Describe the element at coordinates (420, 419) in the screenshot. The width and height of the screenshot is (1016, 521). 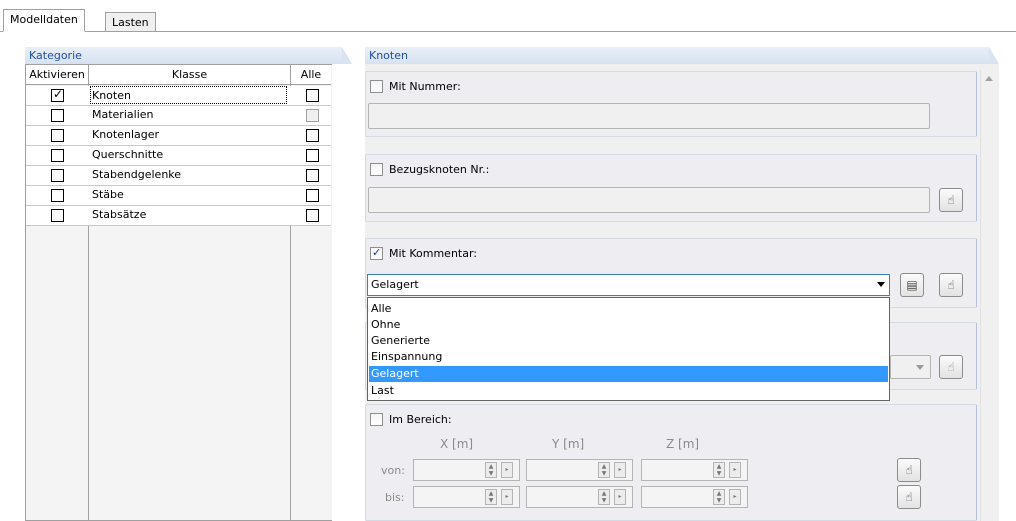
I see `im-bereich-label: Im Bereich:` at that location.